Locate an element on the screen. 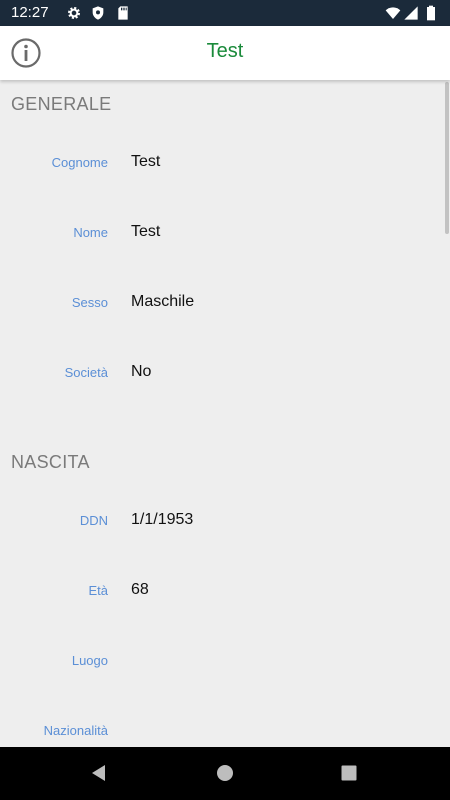 The image size is (450, 800). recents-icon is located at coordinates (349, 773).